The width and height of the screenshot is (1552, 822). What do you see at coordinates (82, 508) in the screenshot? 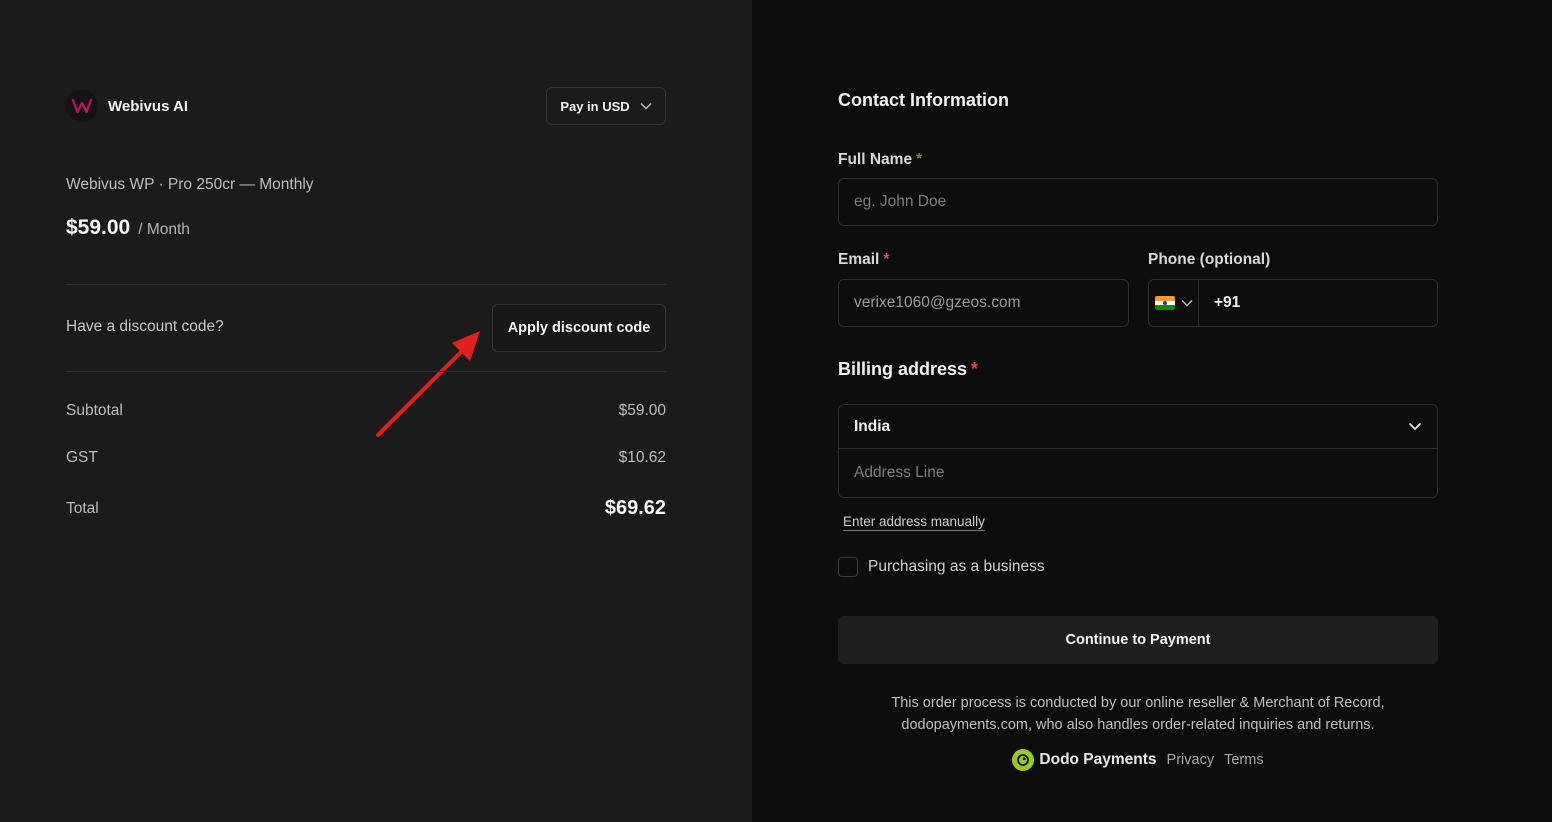
I see `total-label: Total` at bounding box center [82, 508].